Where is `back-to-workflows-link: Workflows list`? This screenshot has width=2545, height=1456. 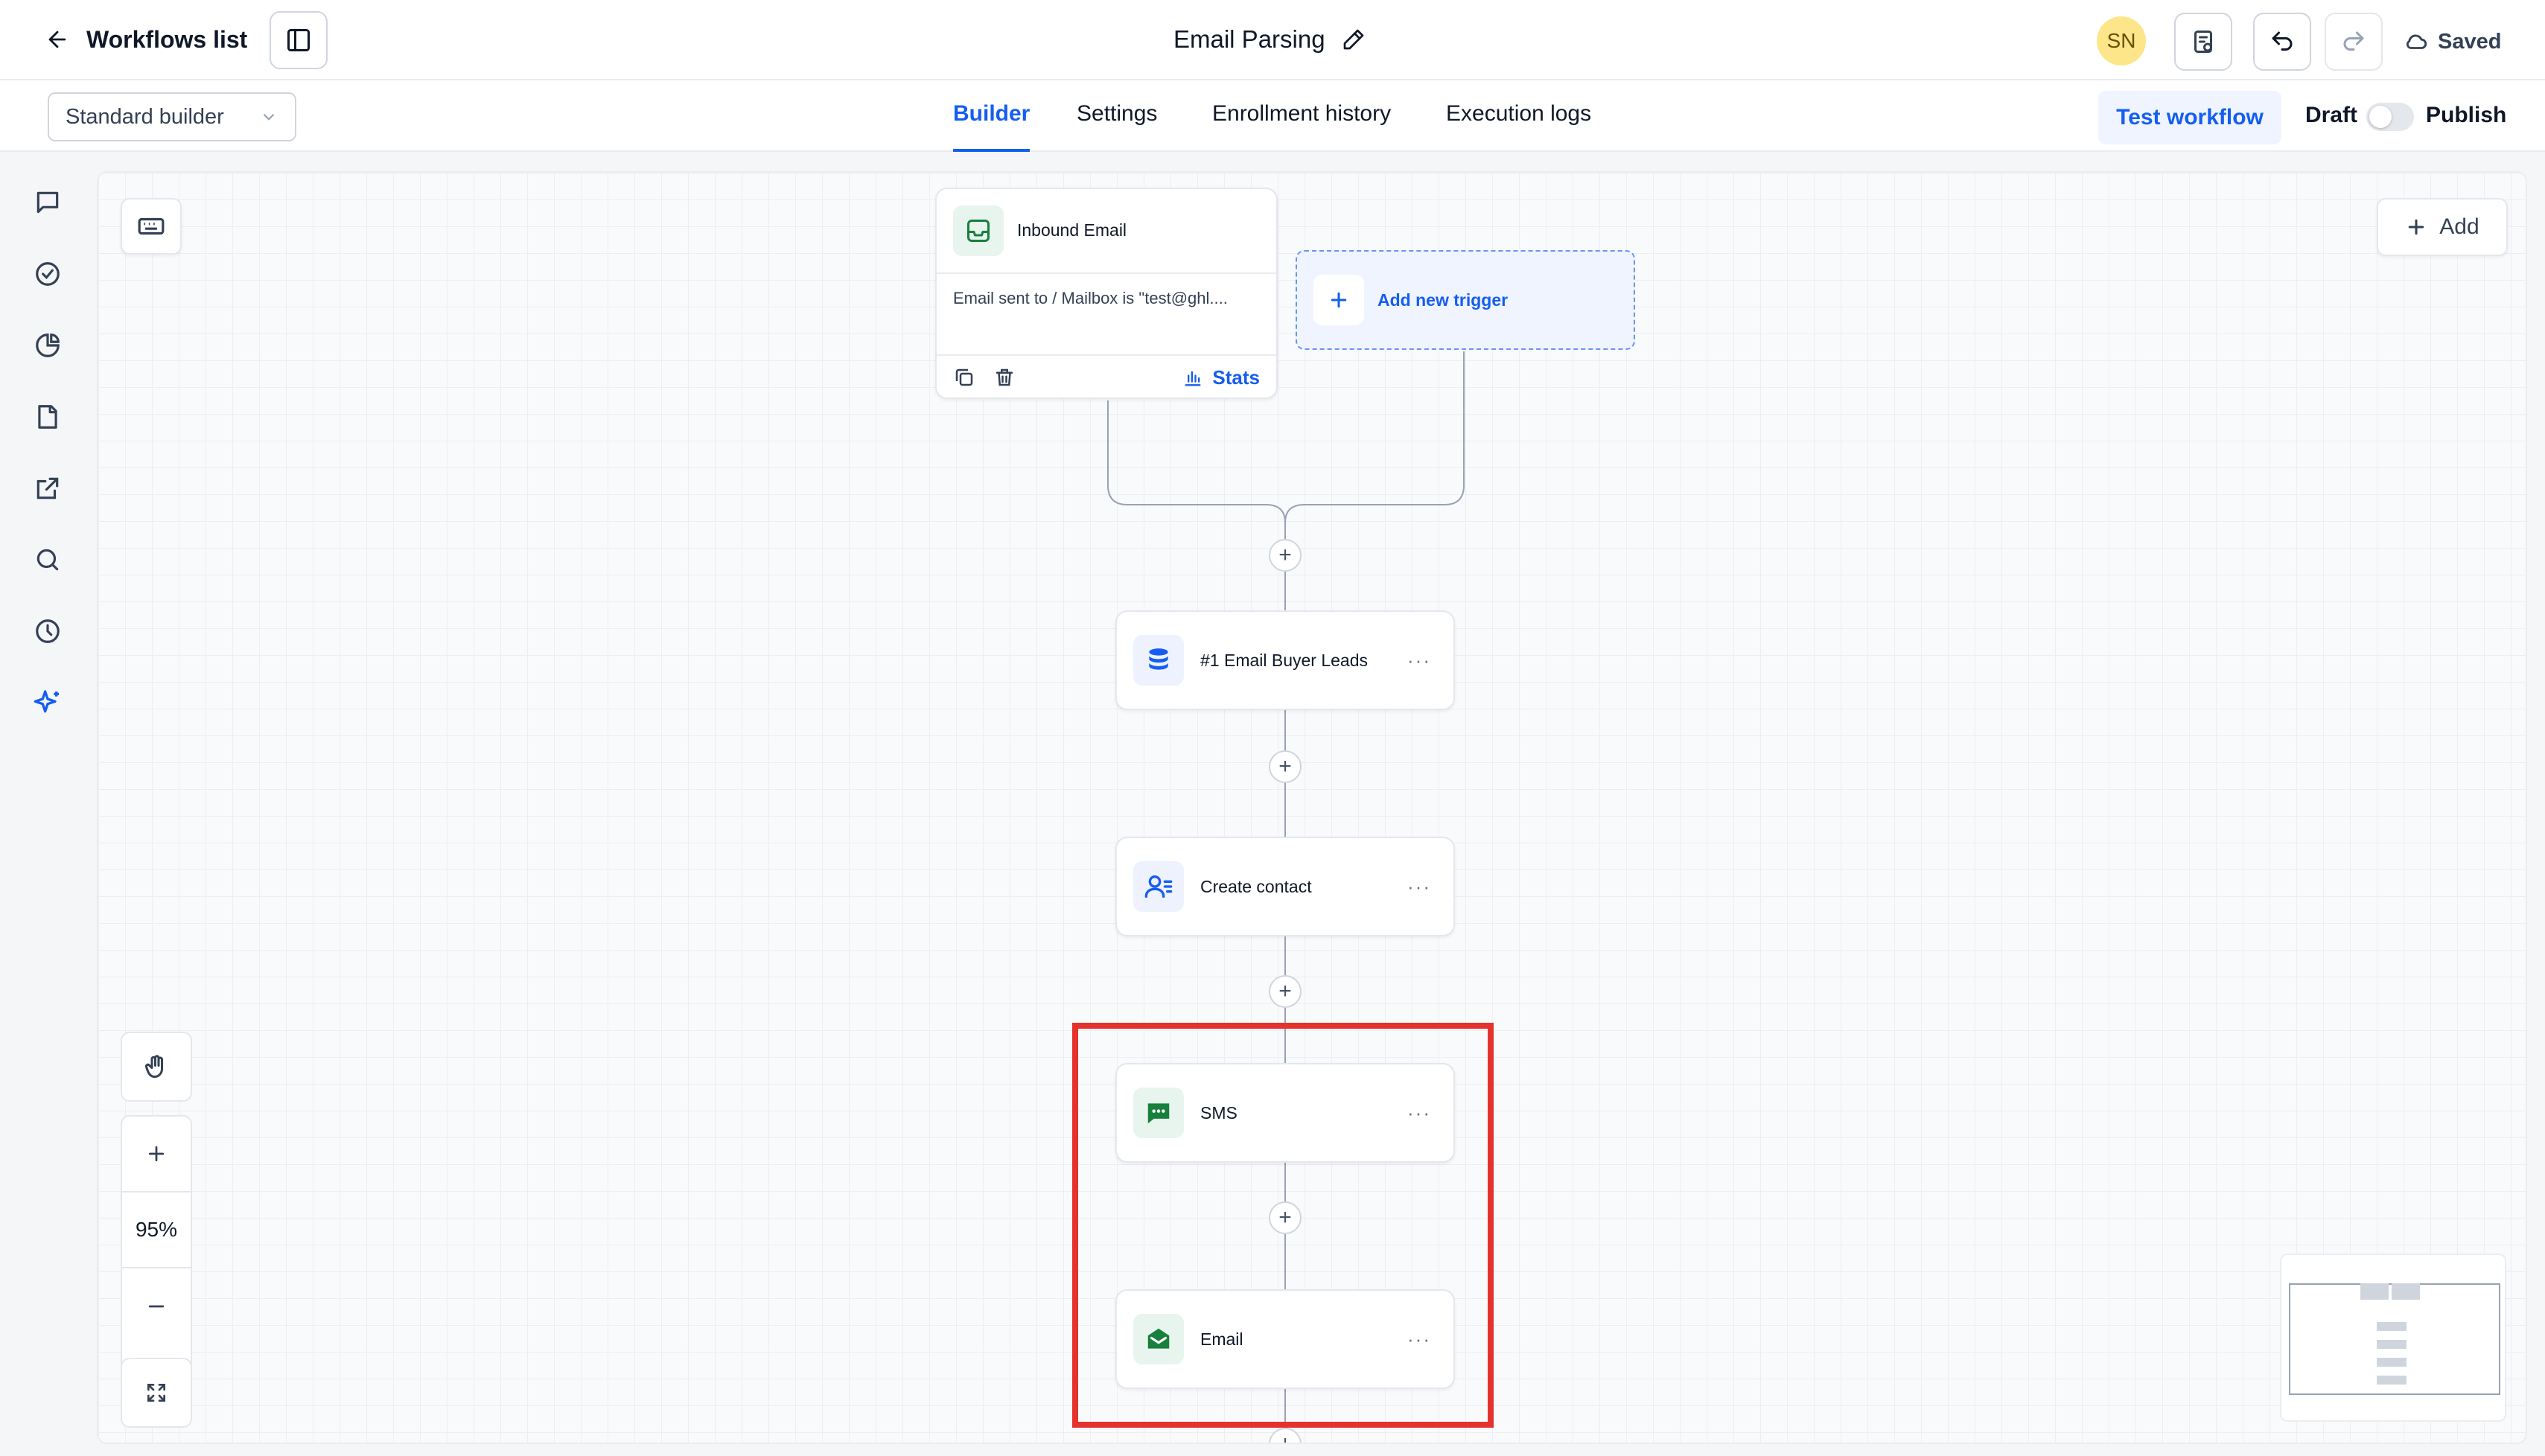
back-to-workflows-link: Workflows list is located at coordinates (146, 39).